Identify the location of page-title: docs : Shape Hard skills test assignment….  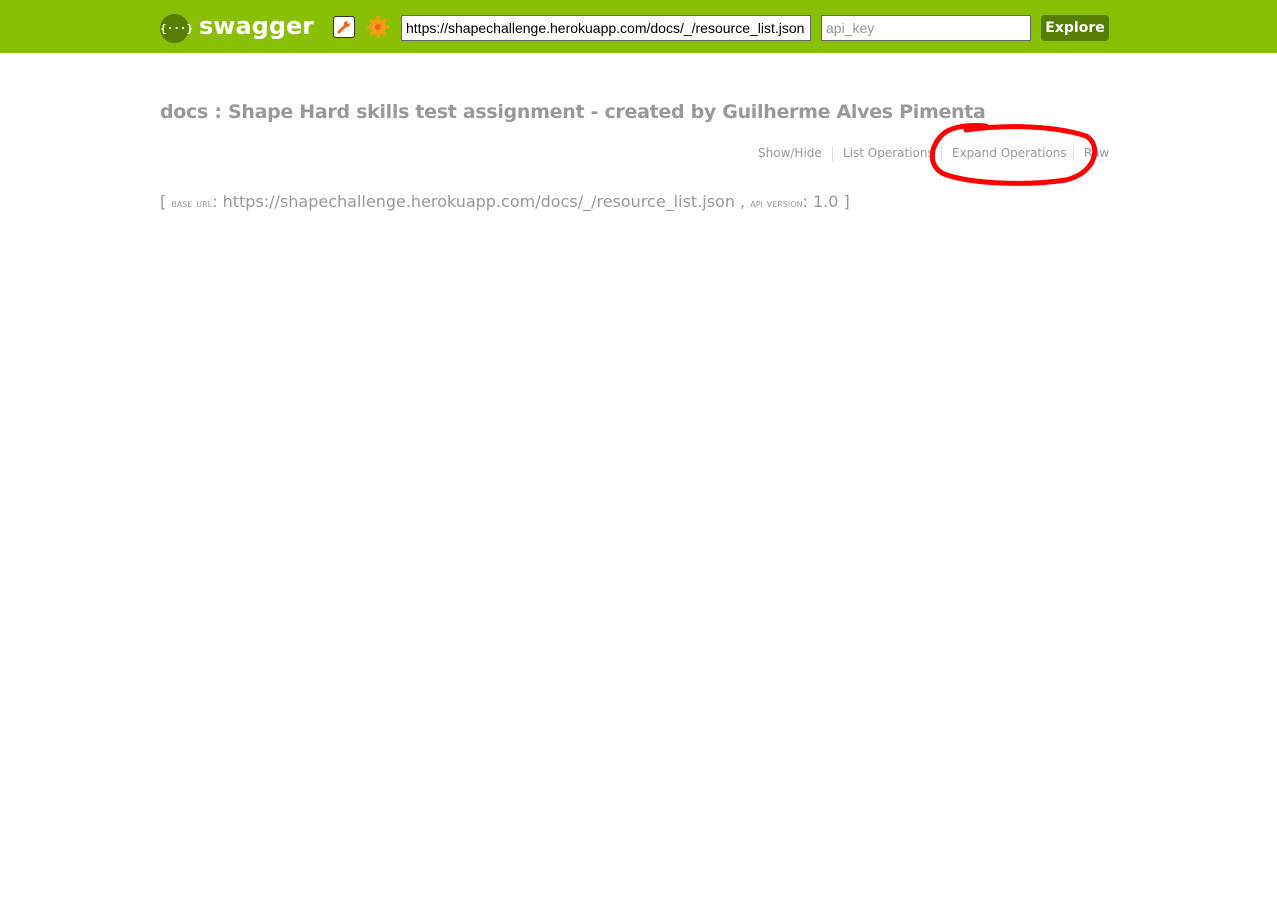
(573, 112).